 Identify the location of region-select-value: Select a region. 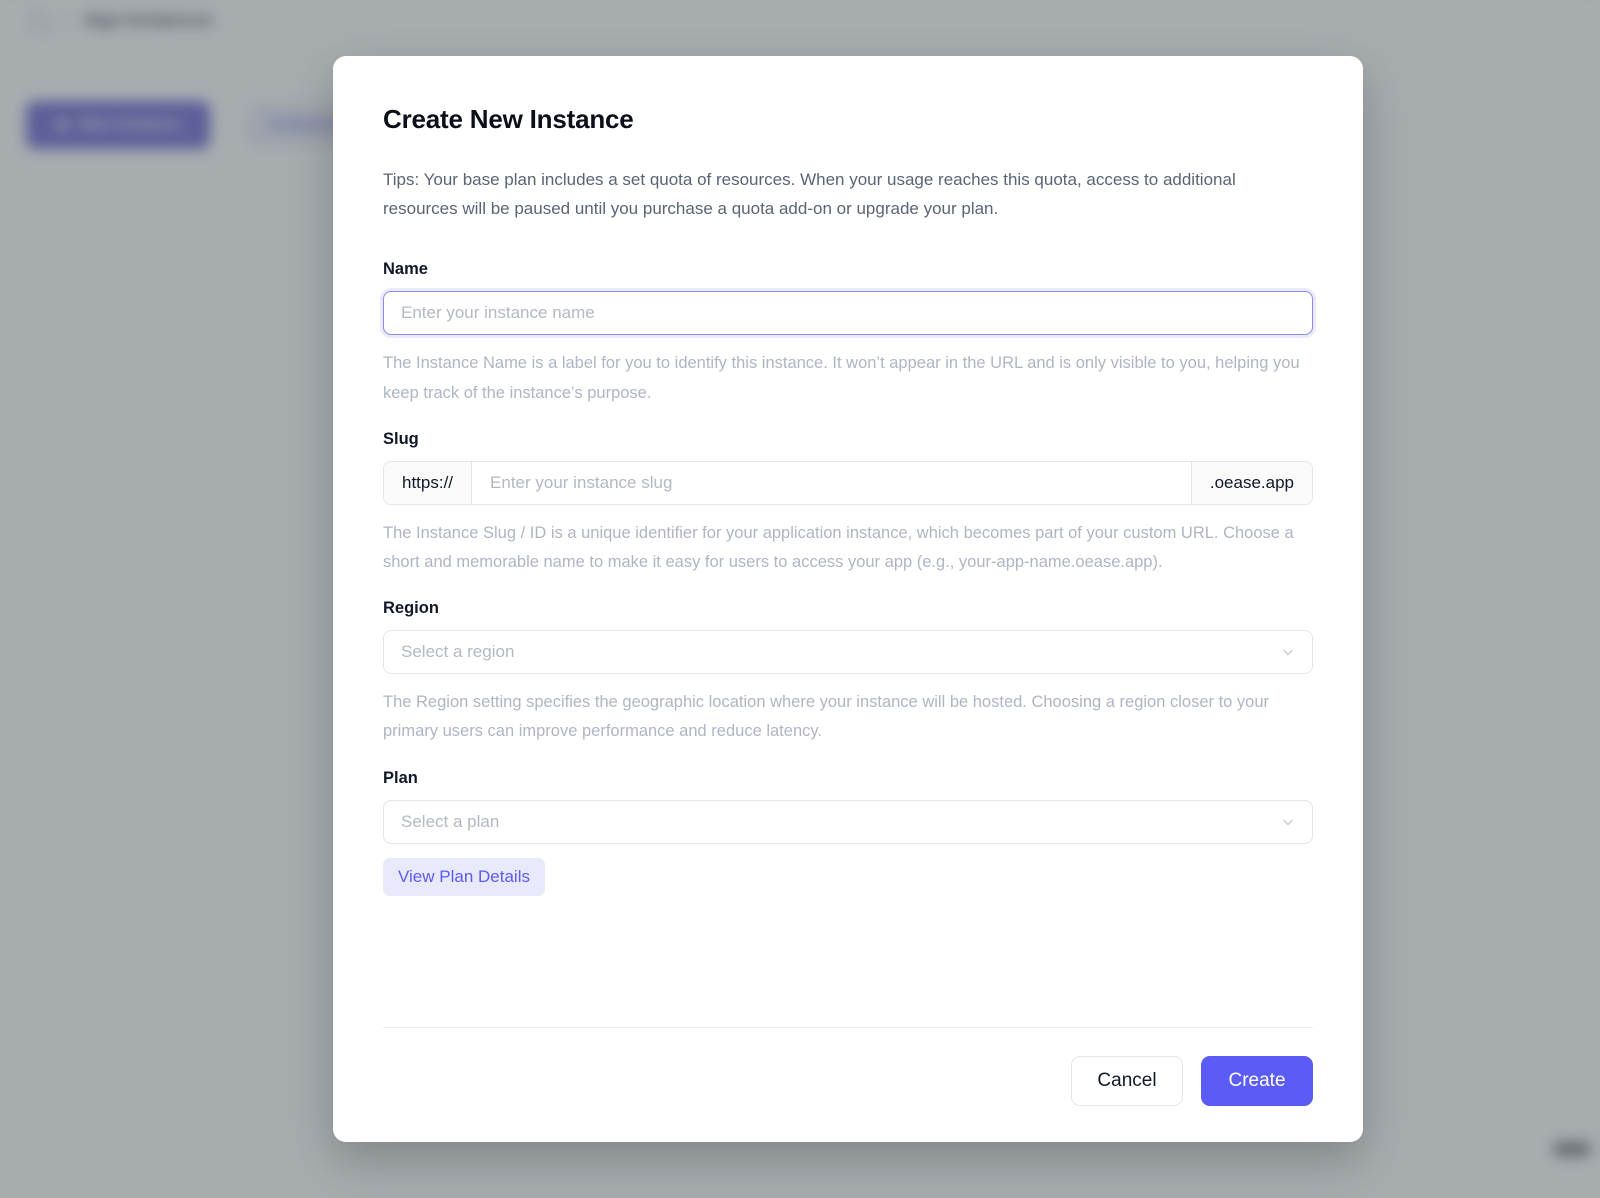
(458, 652).